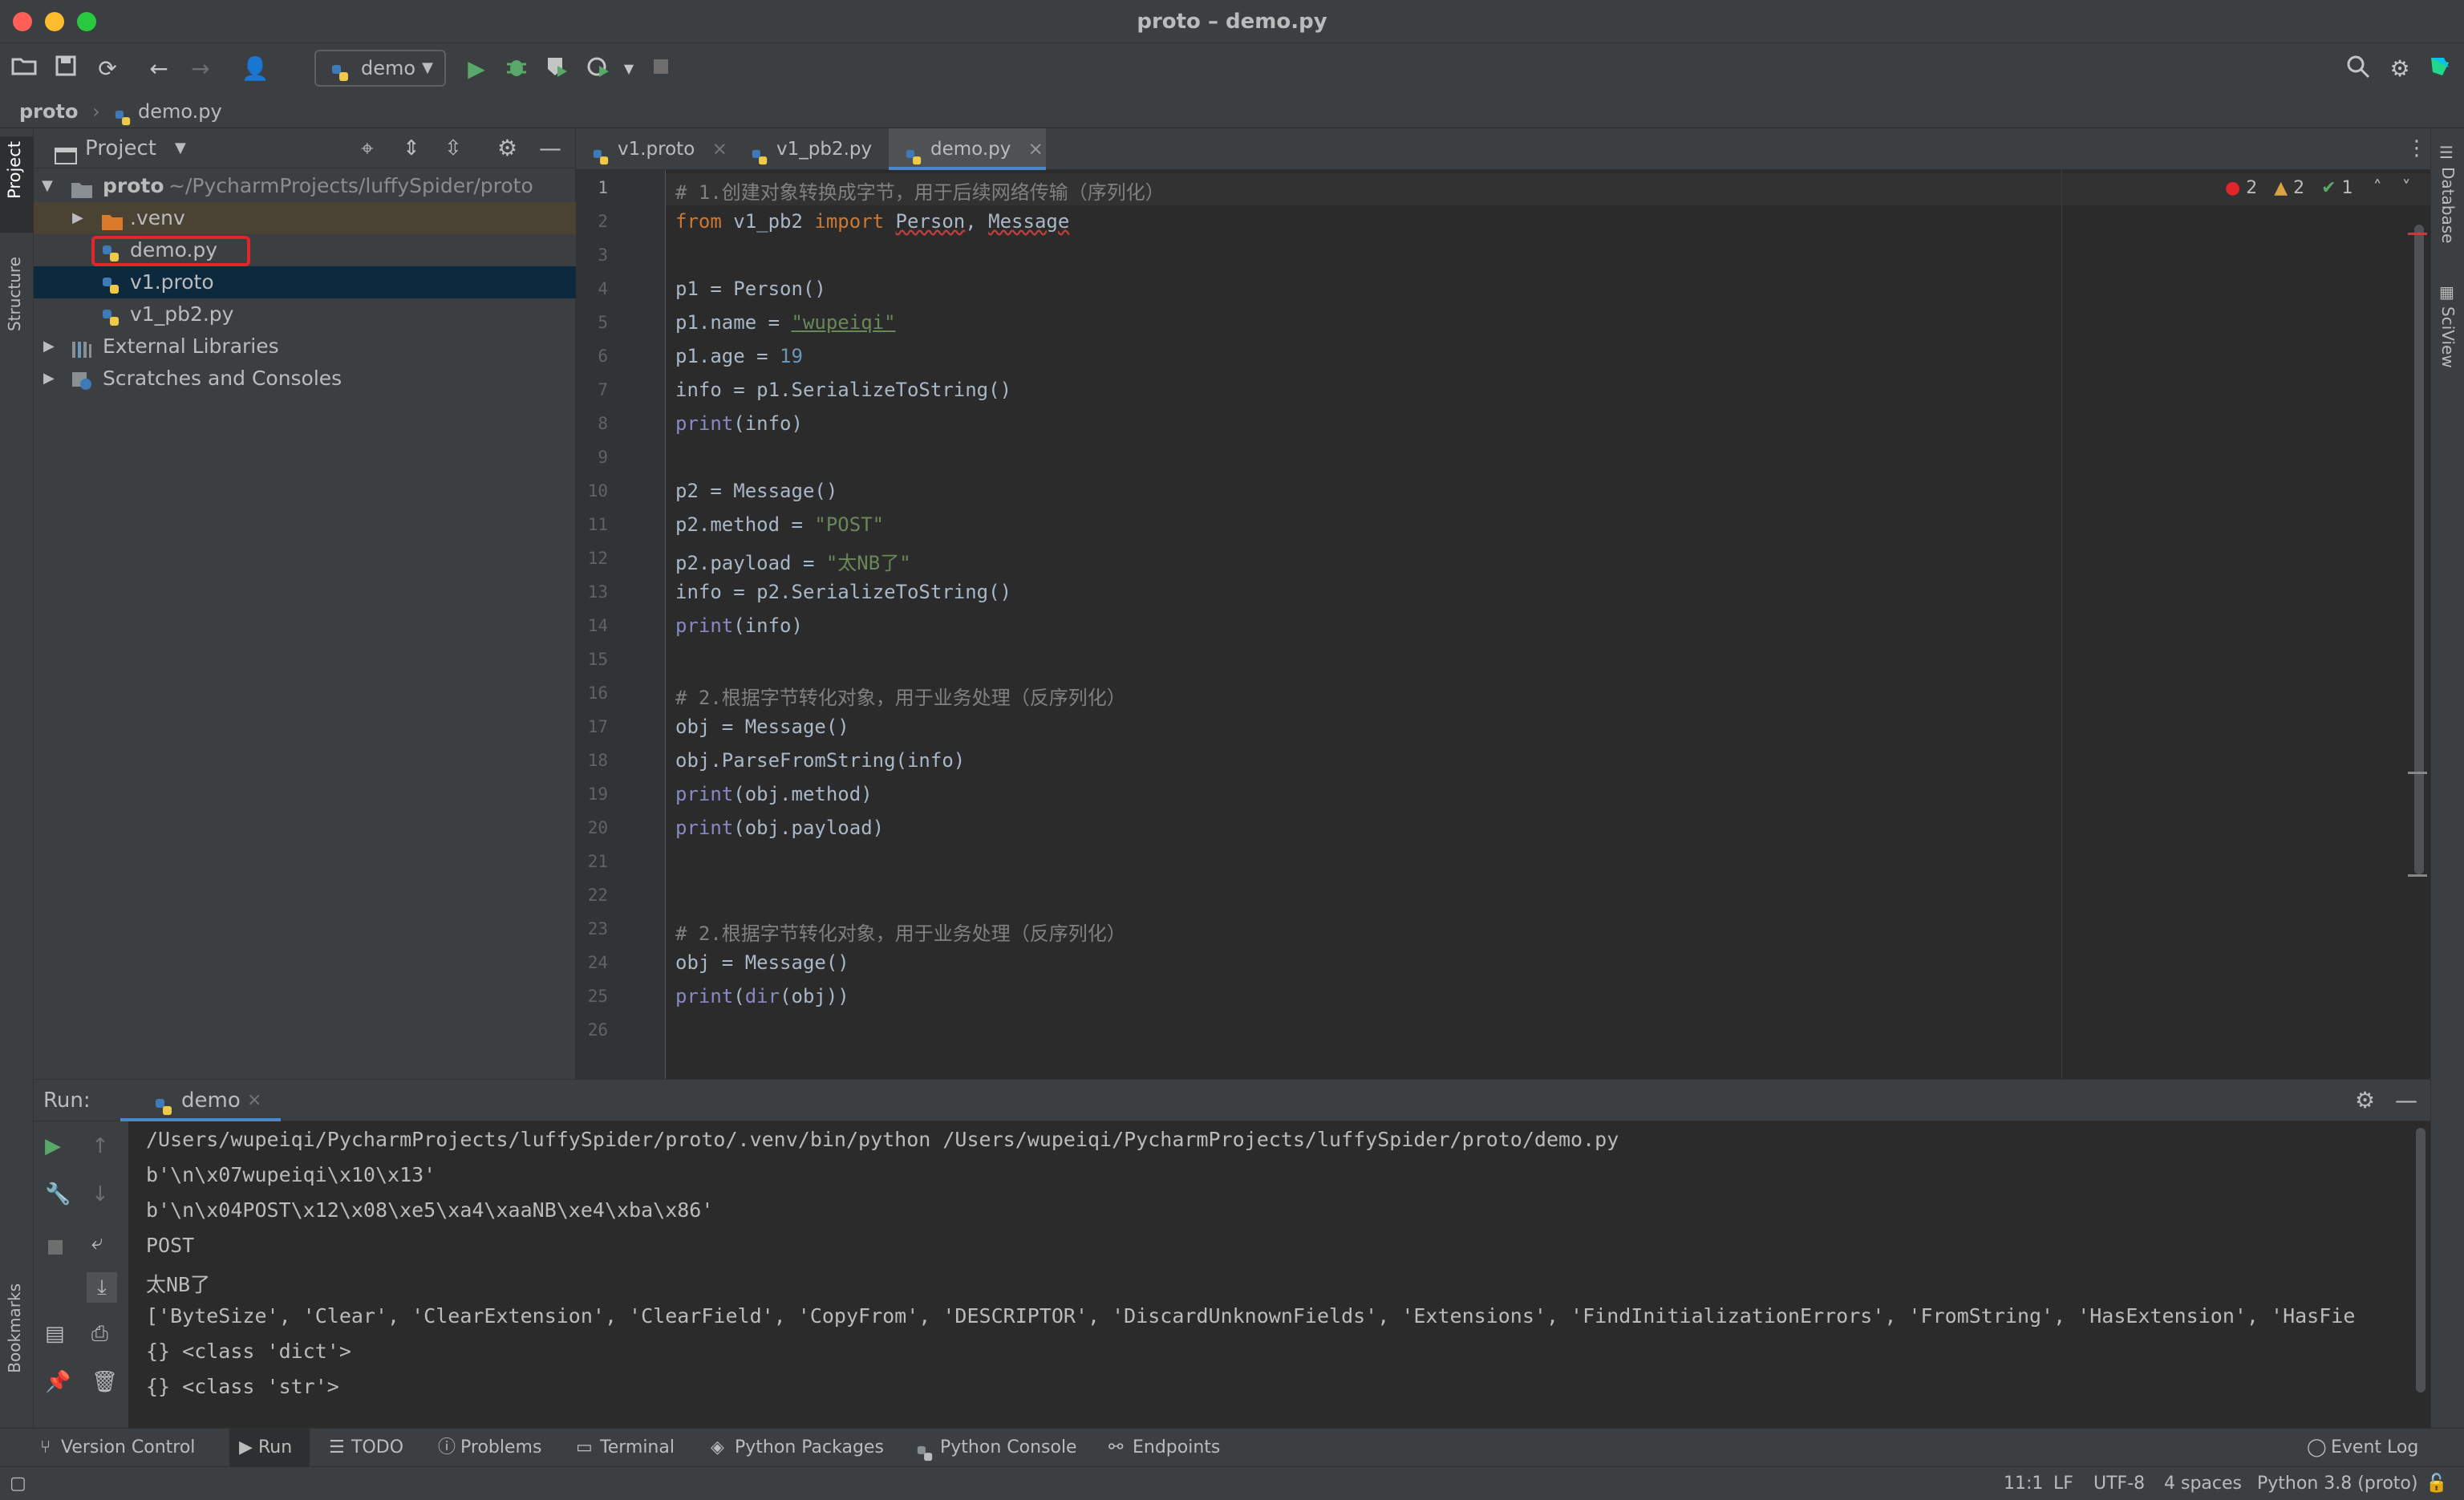  Describe the element at coordinates (793, 561) in the screenshot. I see `code-line: p2.payload = "太NB了"` at that location.